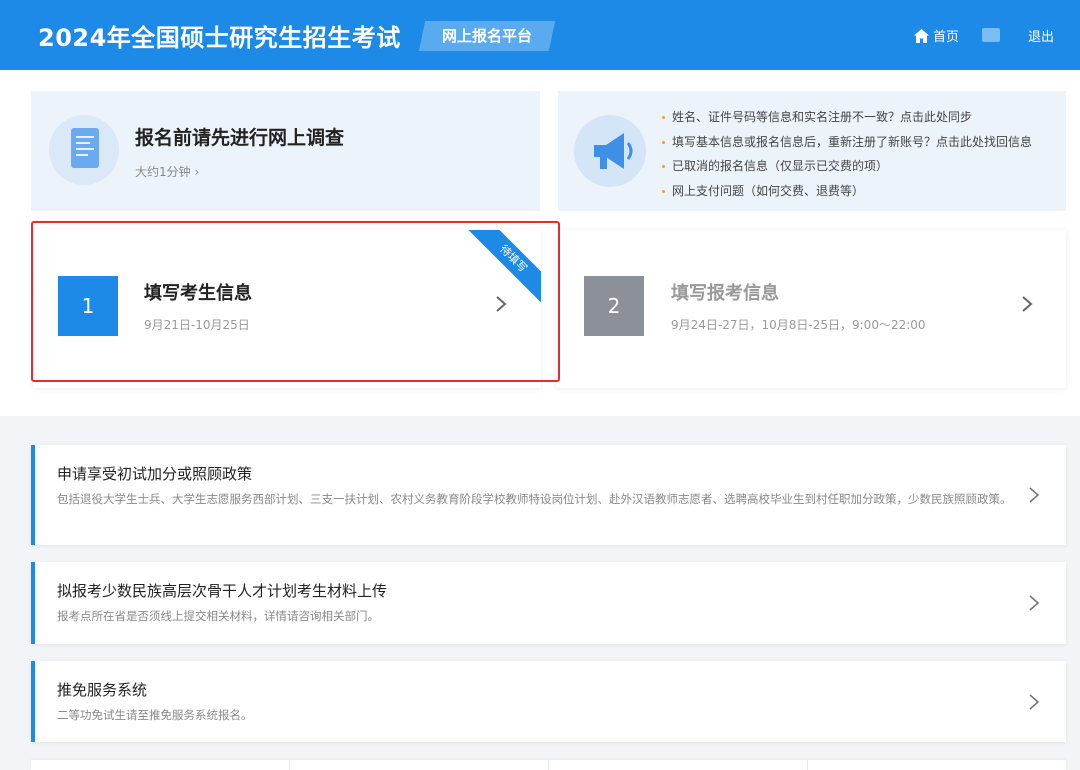 The image size is (1080, 770). Describe the element at coordinates (946, 37) in the screenshot. I see `home-label: 首页` at that location.